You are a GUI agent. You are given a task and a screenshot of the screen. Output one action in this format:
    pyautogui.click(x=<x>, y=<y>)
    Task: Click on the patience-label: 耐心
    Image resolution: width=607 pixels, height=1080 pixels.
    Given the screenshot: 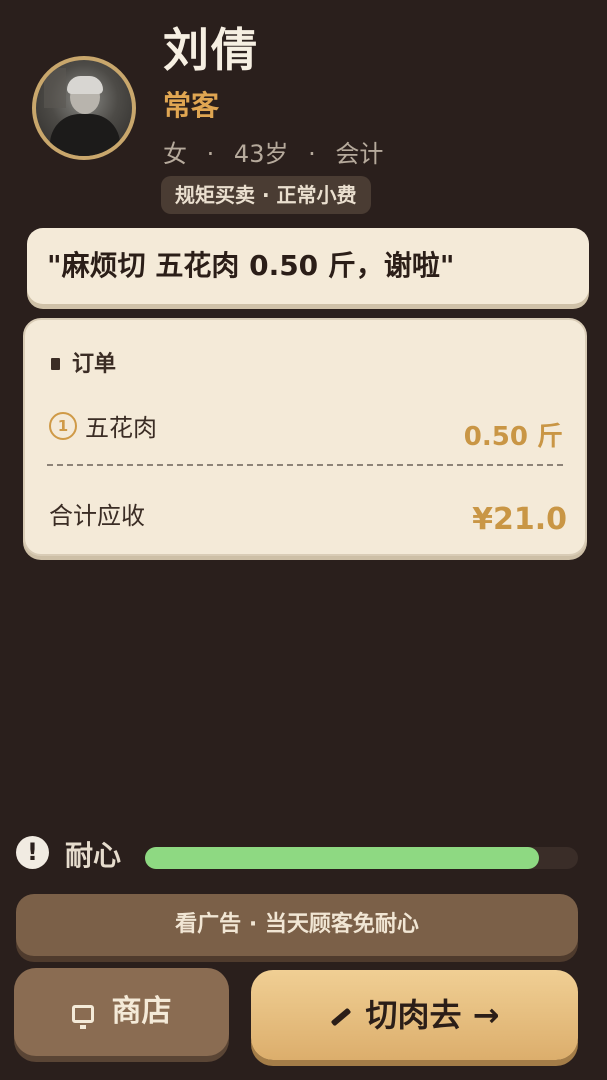 What is the action you would take?
    pyautogui.click(x=93, y=855)
    